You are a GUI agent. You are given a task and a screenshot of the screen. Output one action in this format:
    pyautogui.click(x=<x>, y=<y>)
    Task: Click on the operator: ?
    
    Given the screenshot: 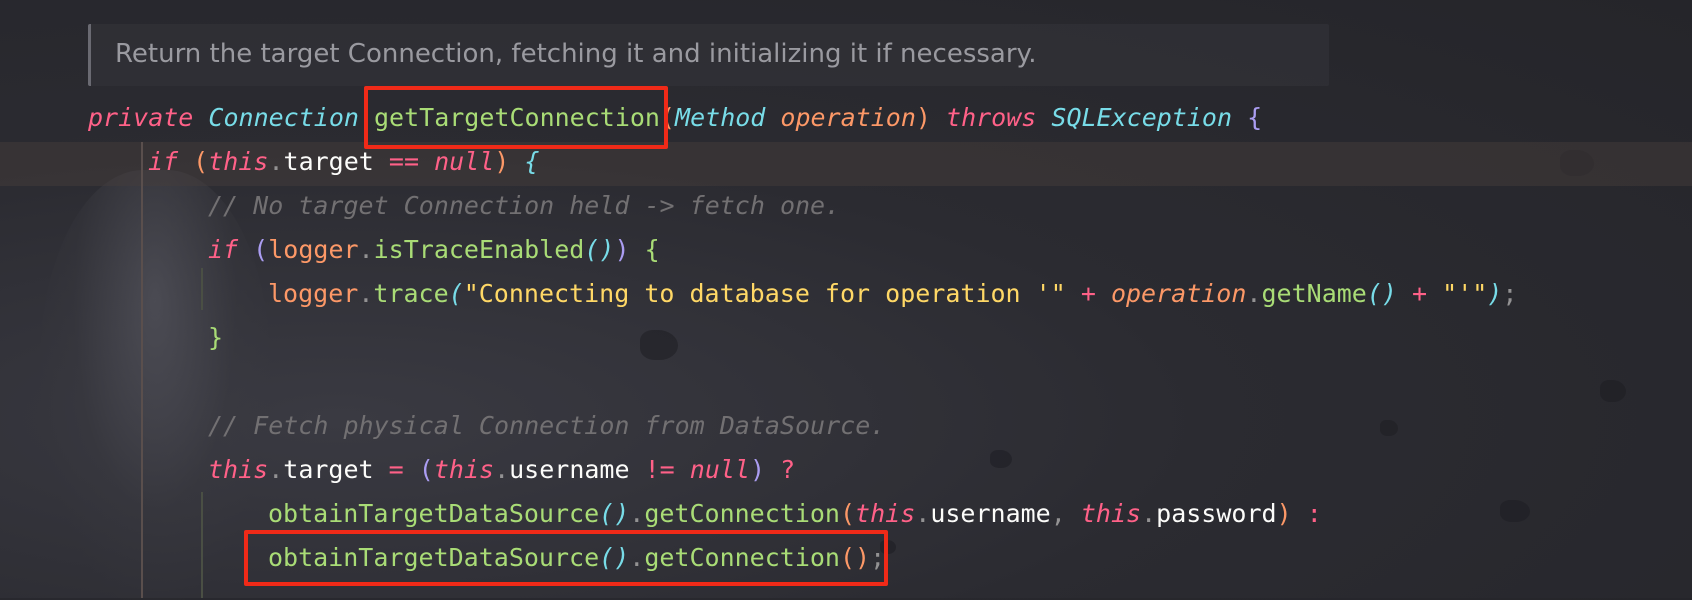 What is the action you would take?
    pyautogui.click(x=788, y=469)
    